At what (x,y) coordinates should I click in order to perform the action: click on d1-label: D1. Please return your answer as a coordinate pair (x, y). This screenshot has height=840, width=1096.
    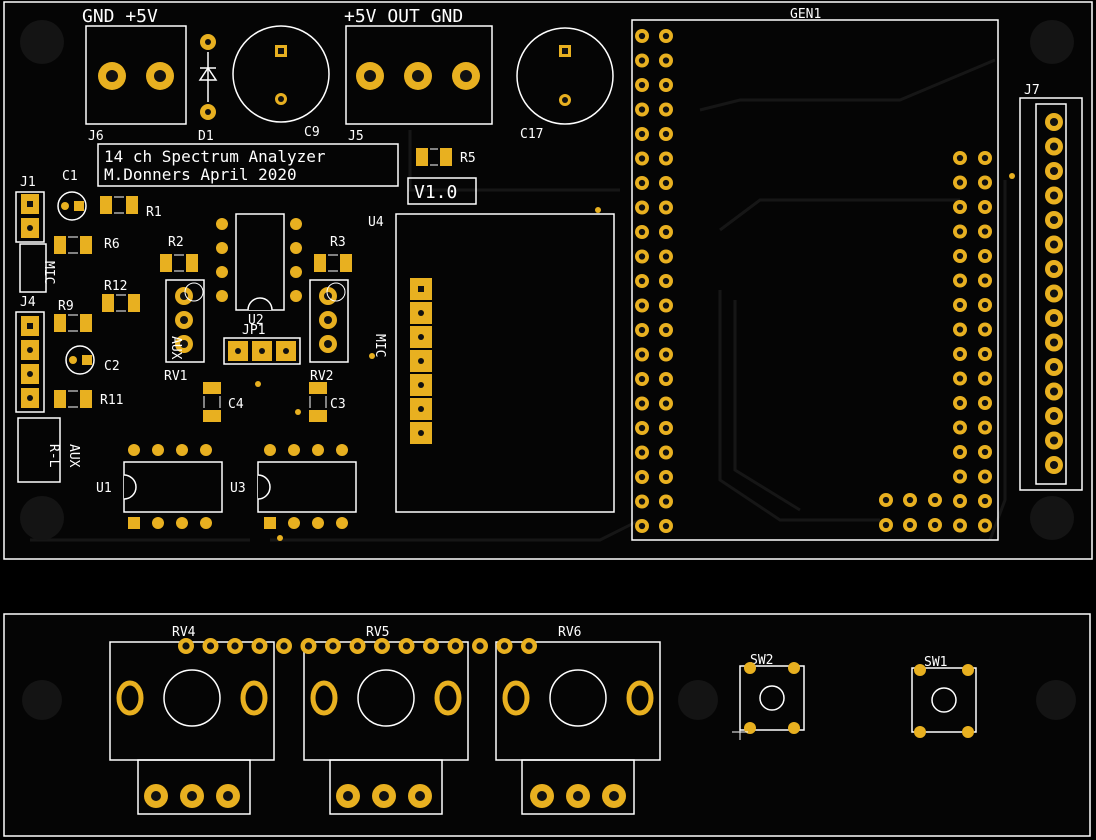
    Looking at the image, I should click on (206, 136).